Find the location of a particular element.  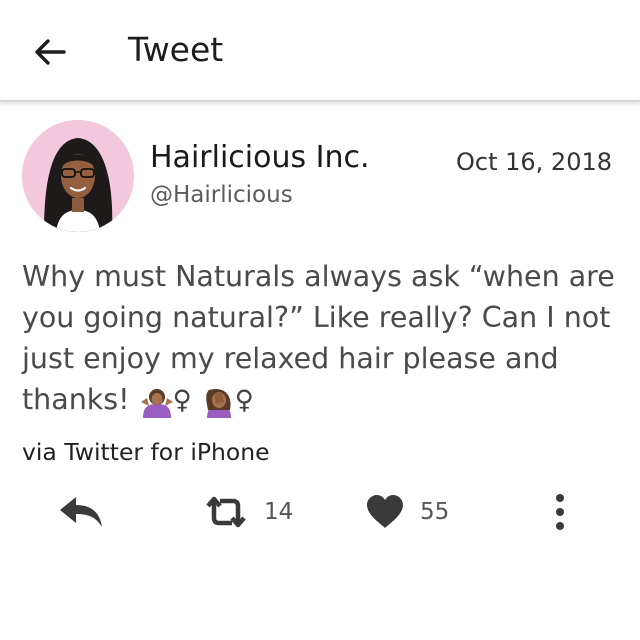

back-button is located at coordinates (50, 52).